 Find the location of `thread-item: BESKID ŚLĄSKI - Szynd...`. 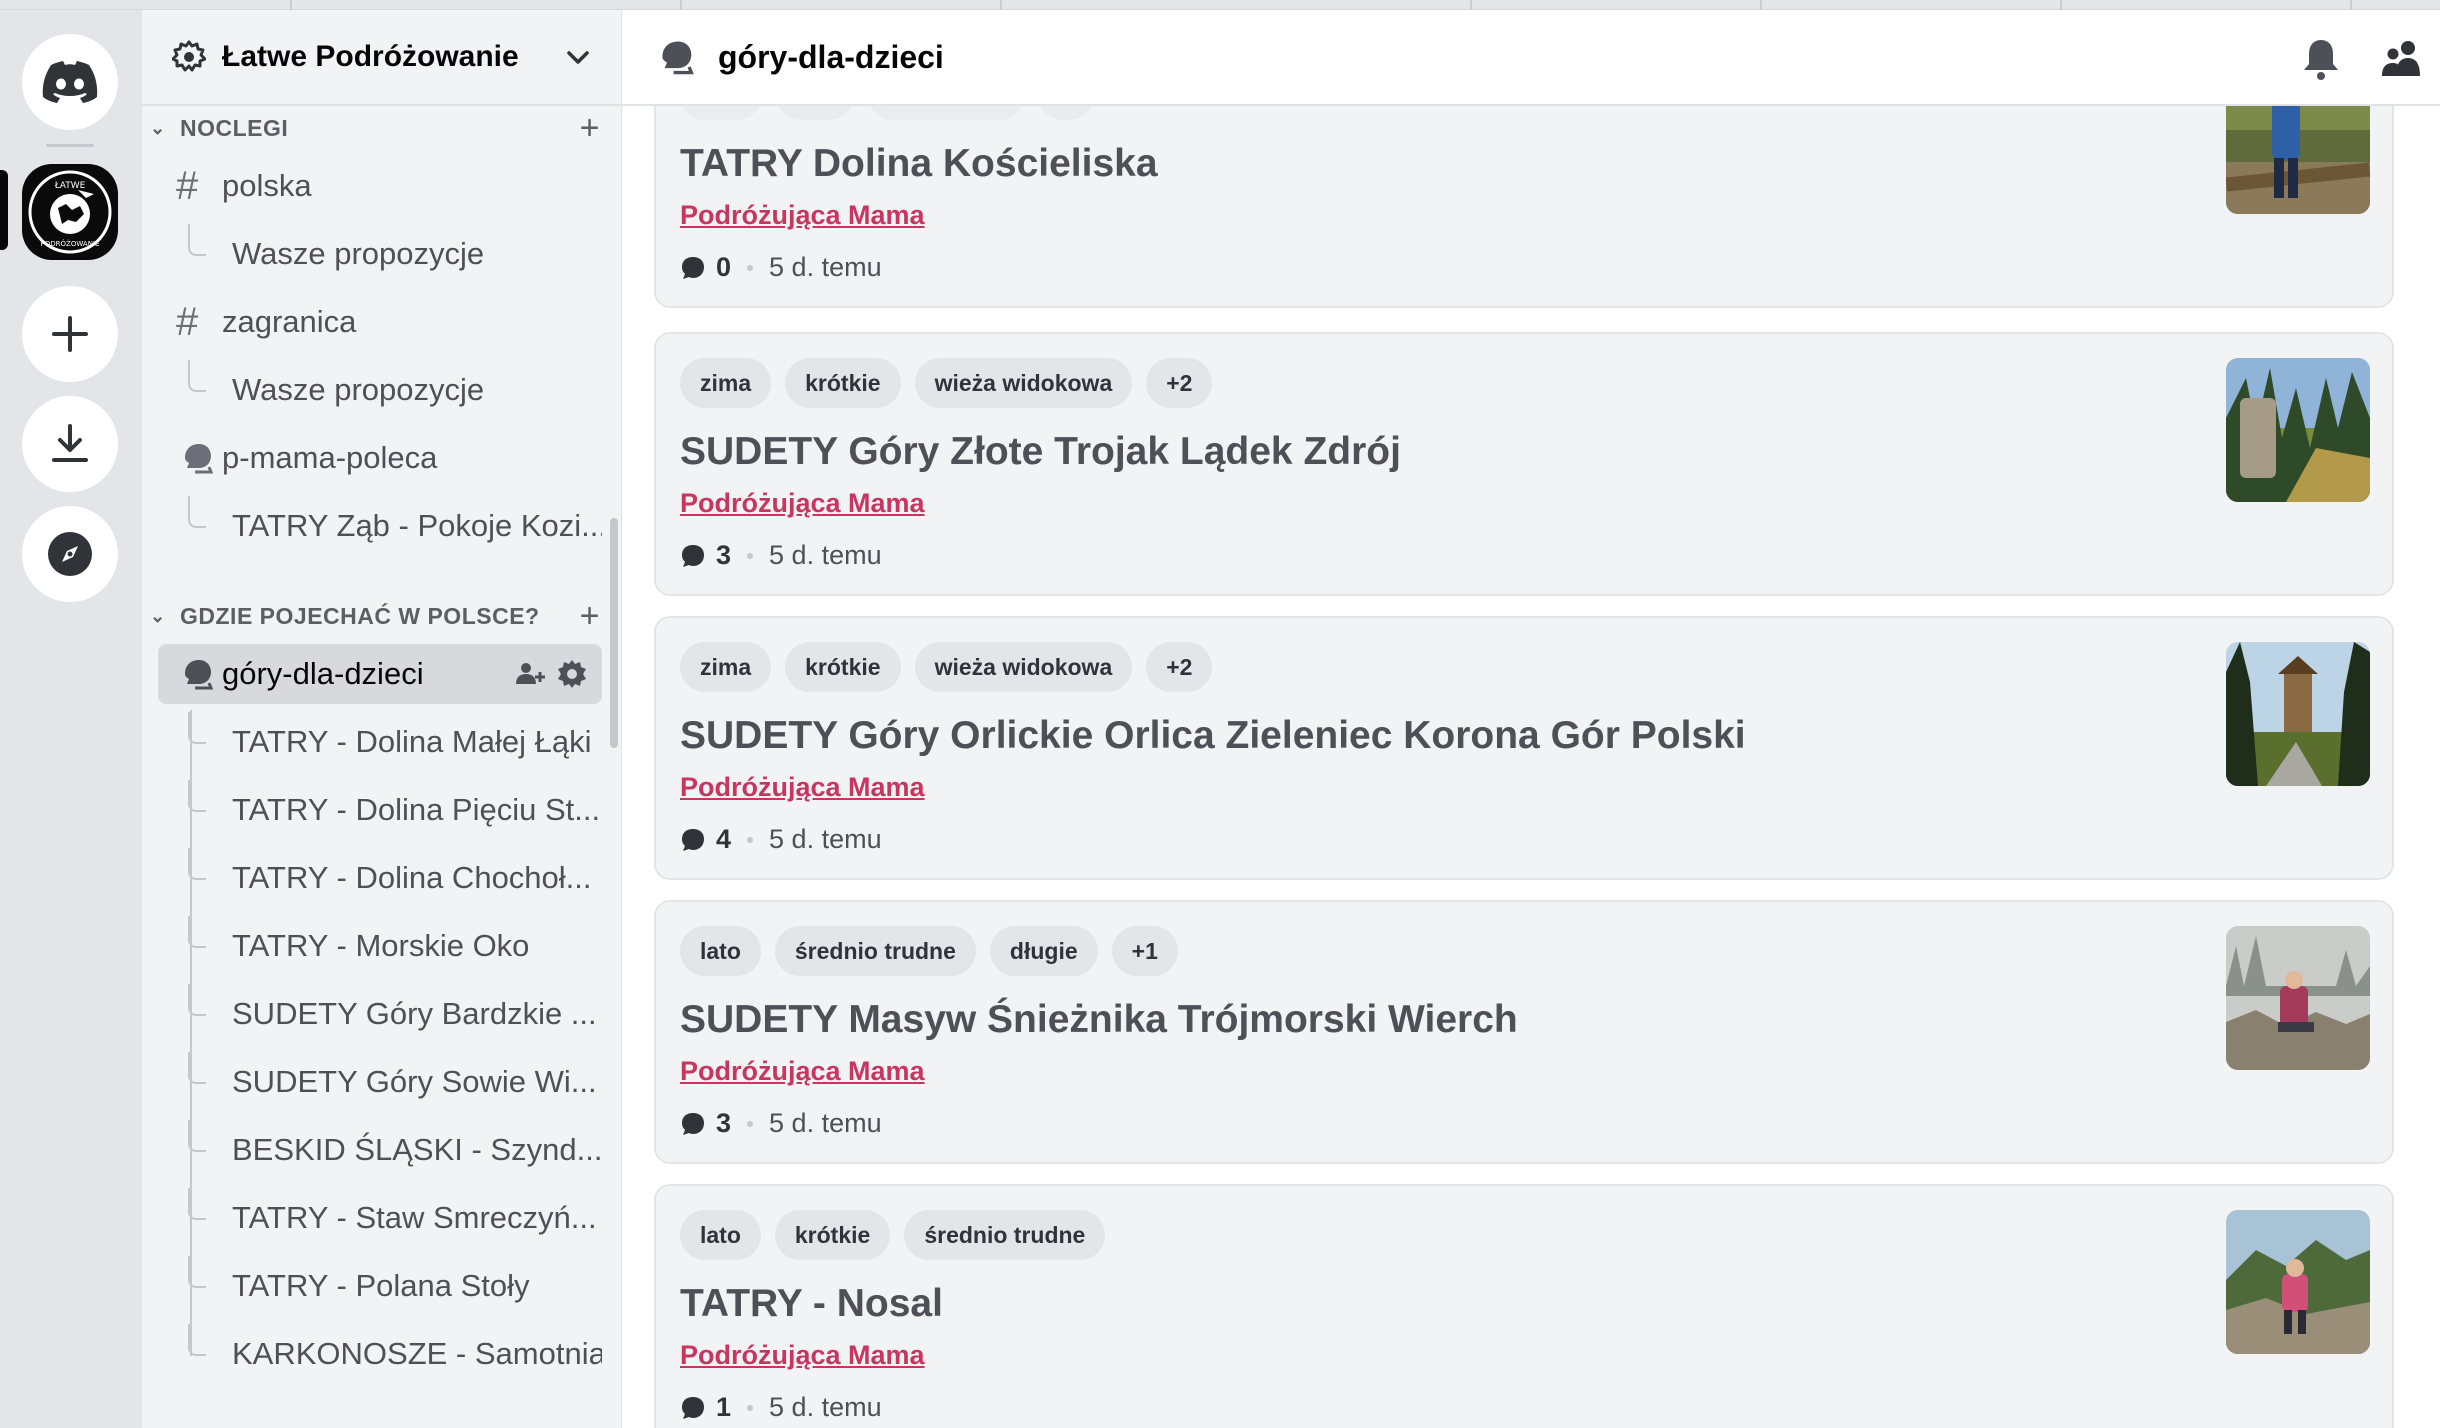

thread-item: BESKID ŚLĄSKI - Szynd... is located at coordinates (387, 1150).